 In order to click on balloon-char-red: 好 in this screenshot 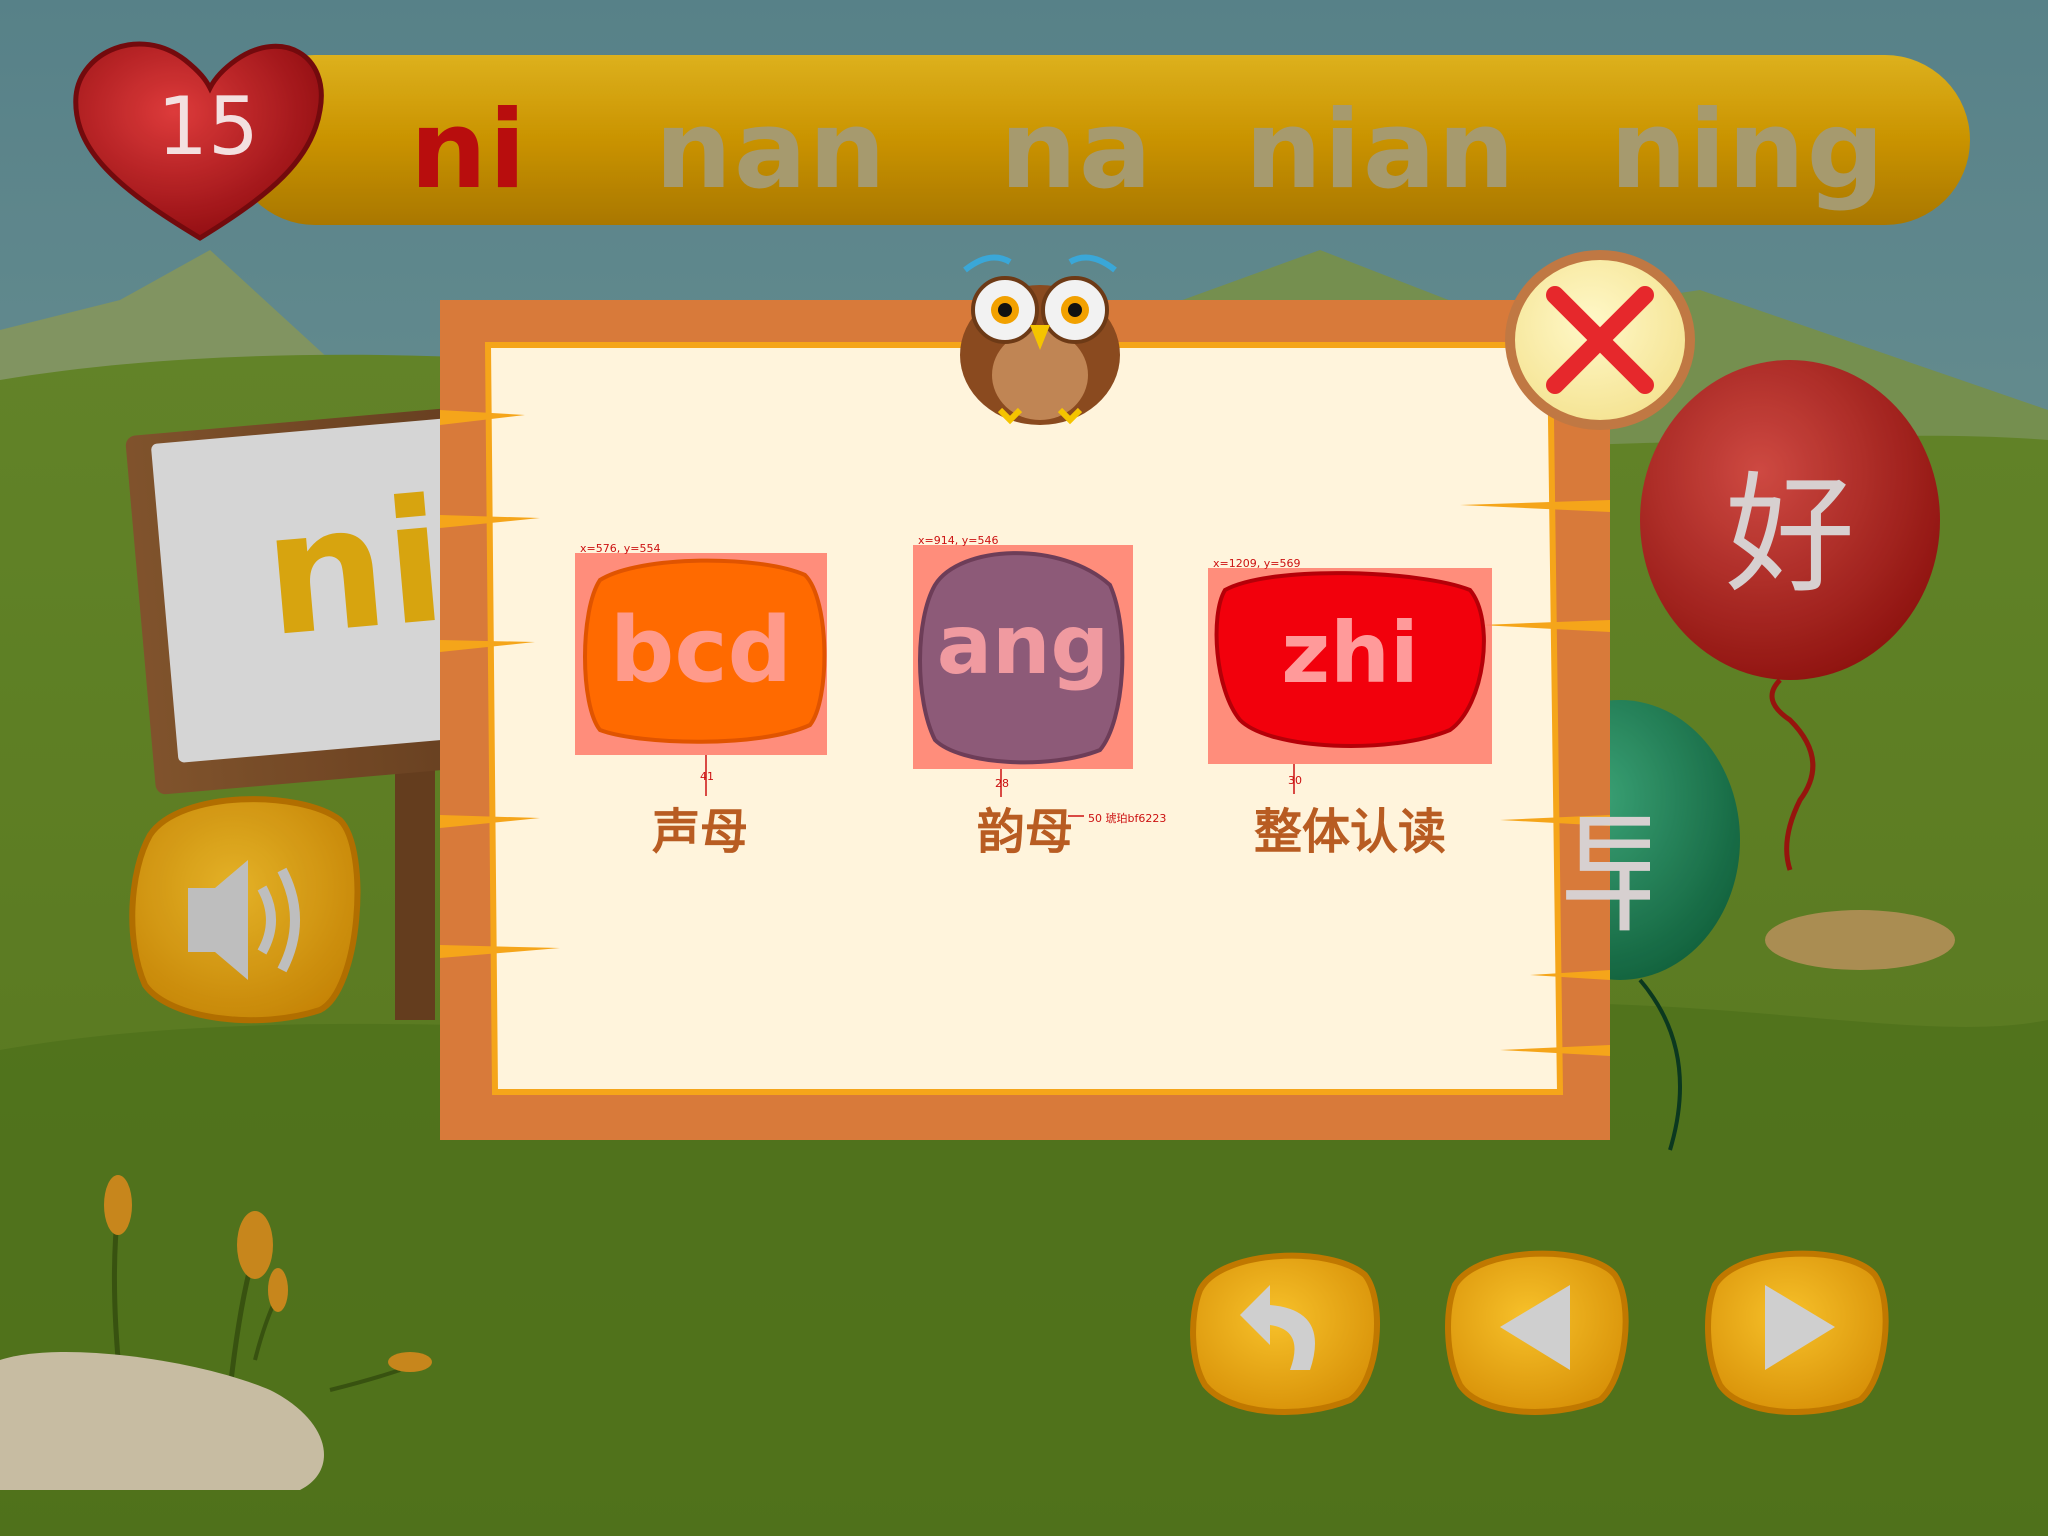, I will do `click(1790, 524)`.